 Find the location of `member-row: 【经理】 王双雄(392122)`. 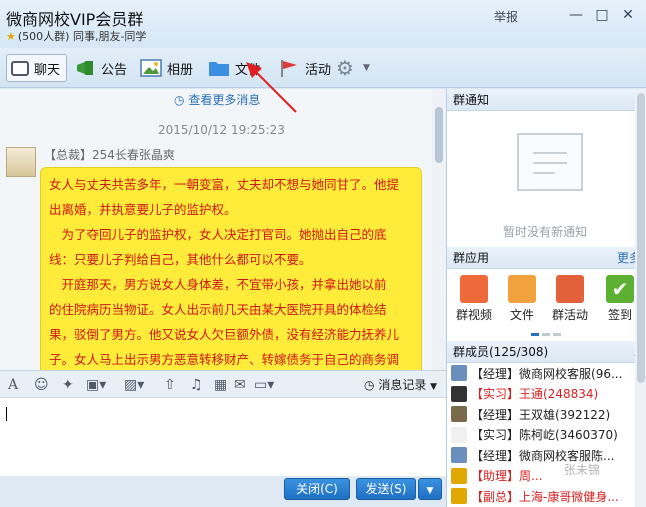

member-row: 【经理】 王双雄(392122) is located at coordinates (546, 414).